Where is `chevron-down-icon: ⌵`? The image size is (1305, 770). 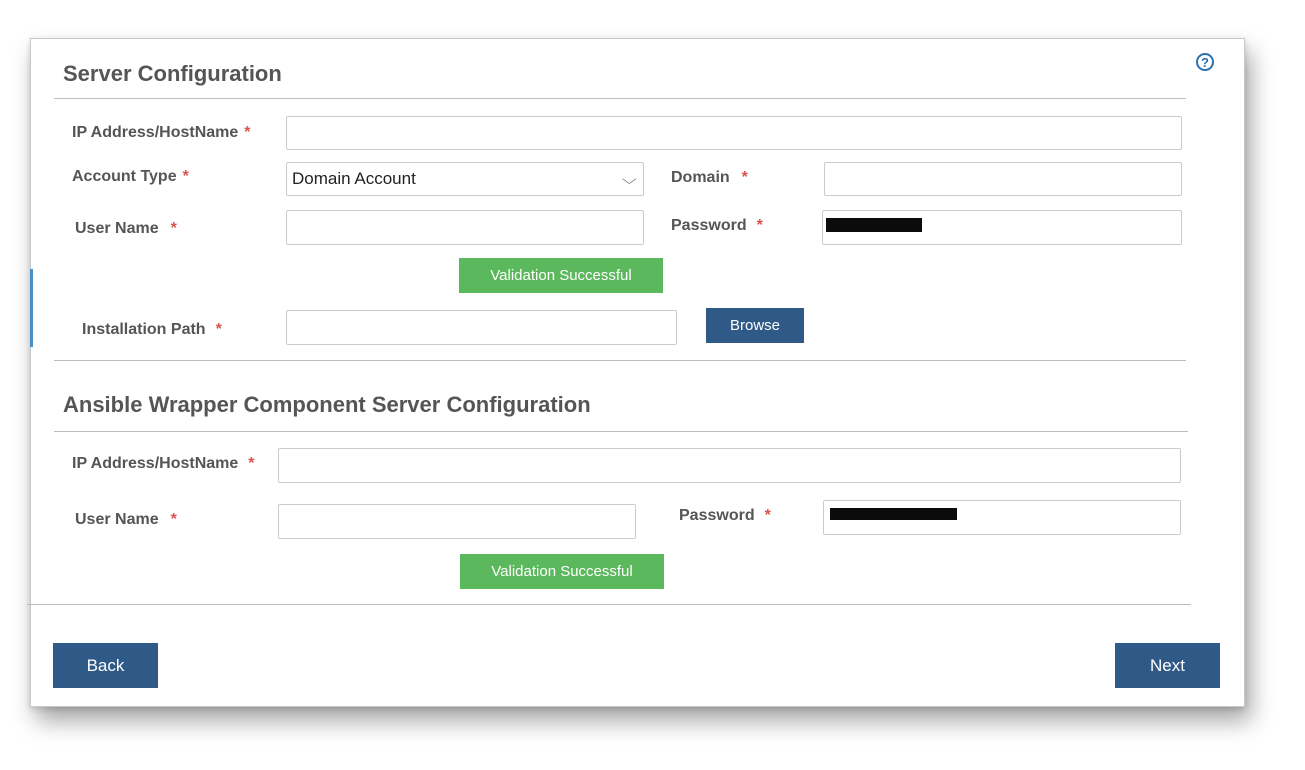 chevron-down-icon: ⌵ is located at coordinates (630, 178).